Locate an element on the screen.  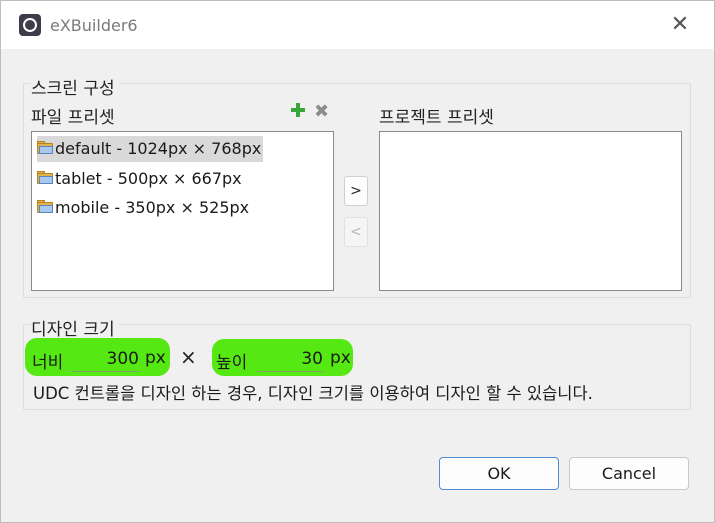
width-label: 너비 is located at coordinates (48, 363).